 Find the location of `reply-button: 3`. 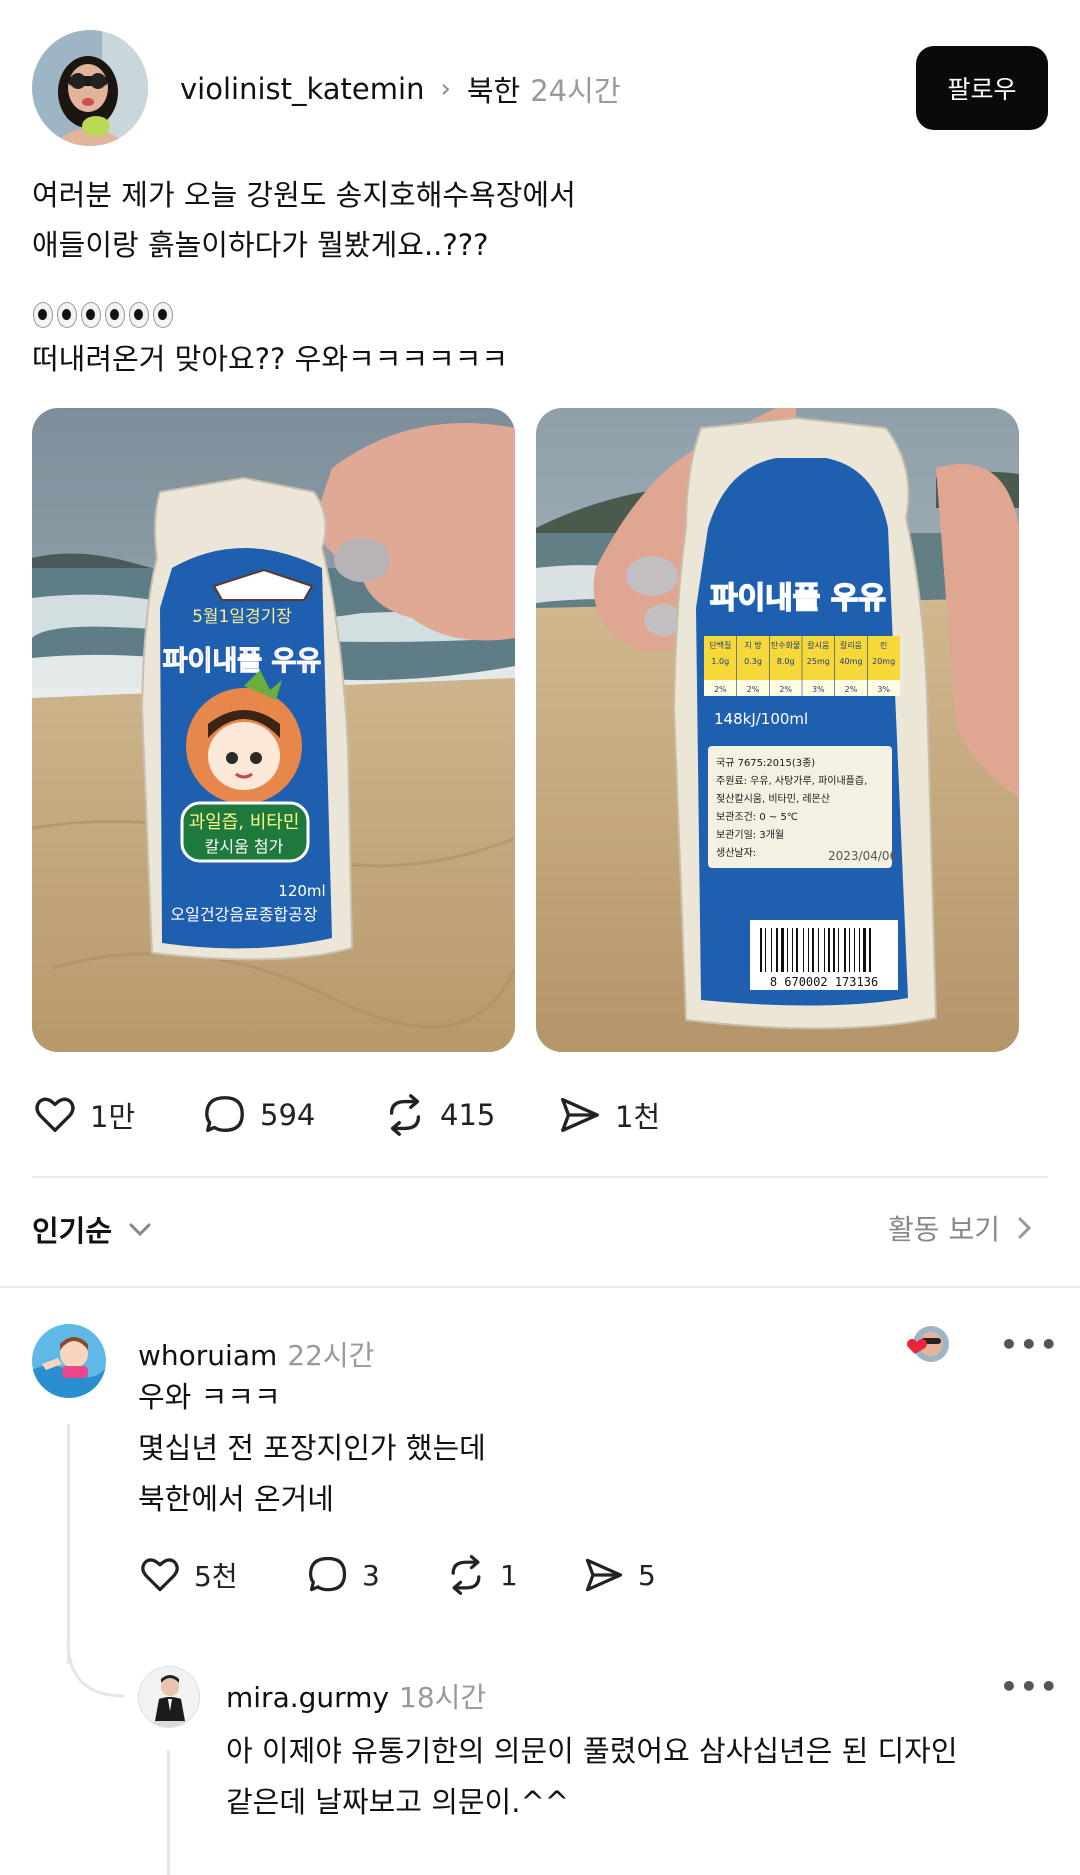

reply-button: 3 is located at coordinates (375, 1575).